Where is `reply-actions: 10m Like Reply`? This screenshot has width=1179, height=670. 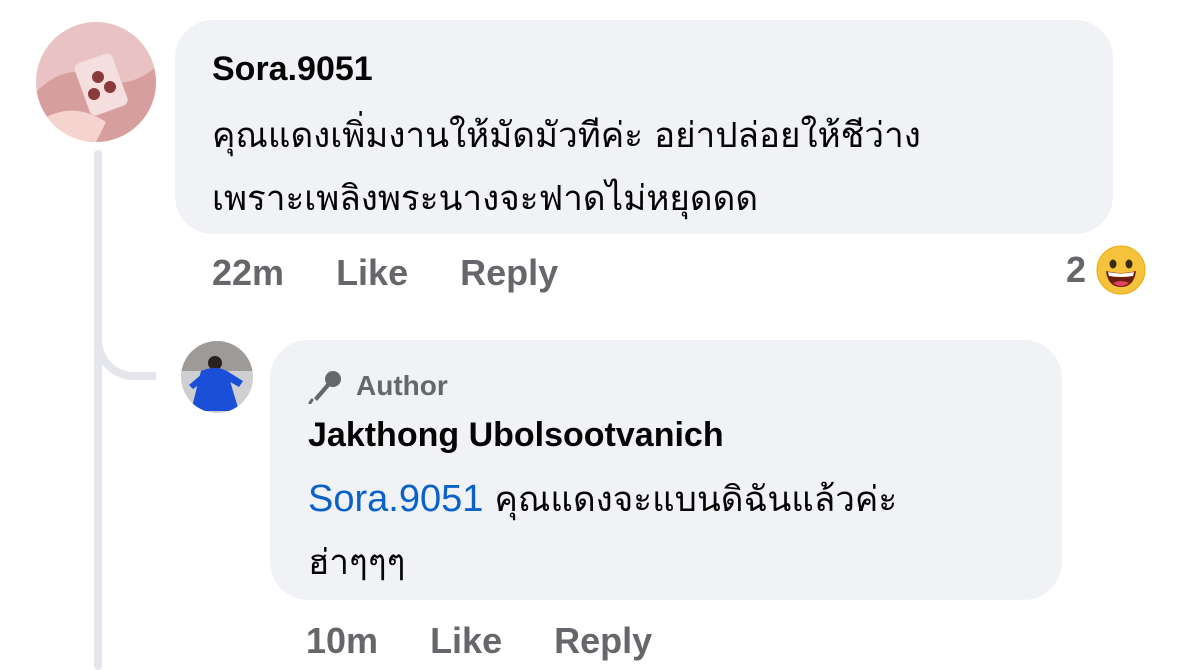 reply-actions: 10m Like Reply is located at coordinates (479, 641).